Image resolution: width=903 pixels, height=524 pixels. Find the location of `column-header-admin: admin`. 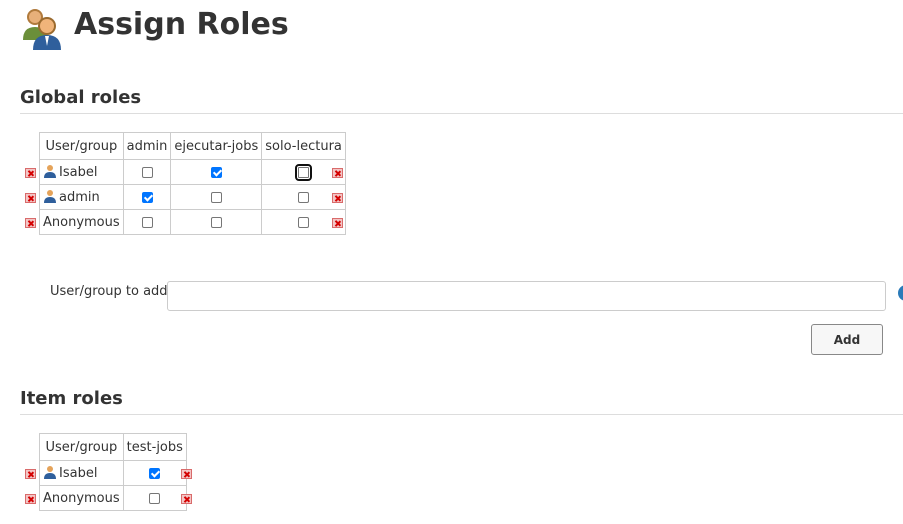

column-header-admin: admin is located at coordinates (147, 146).